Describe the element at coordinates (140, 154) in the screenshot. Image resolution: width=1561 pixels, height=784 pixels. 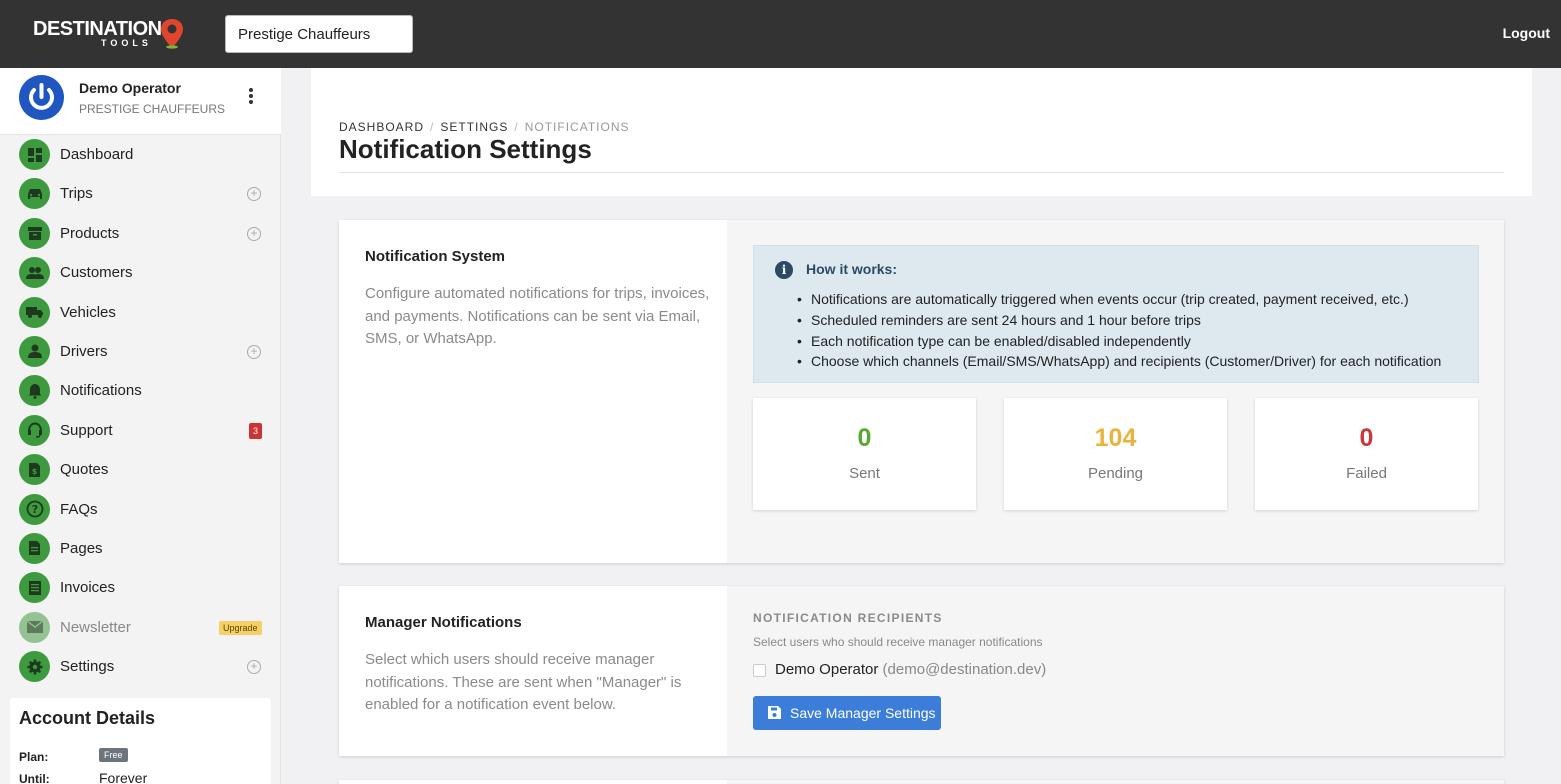
I see `sidebar-item-dashboard: Dashboard` at that location.